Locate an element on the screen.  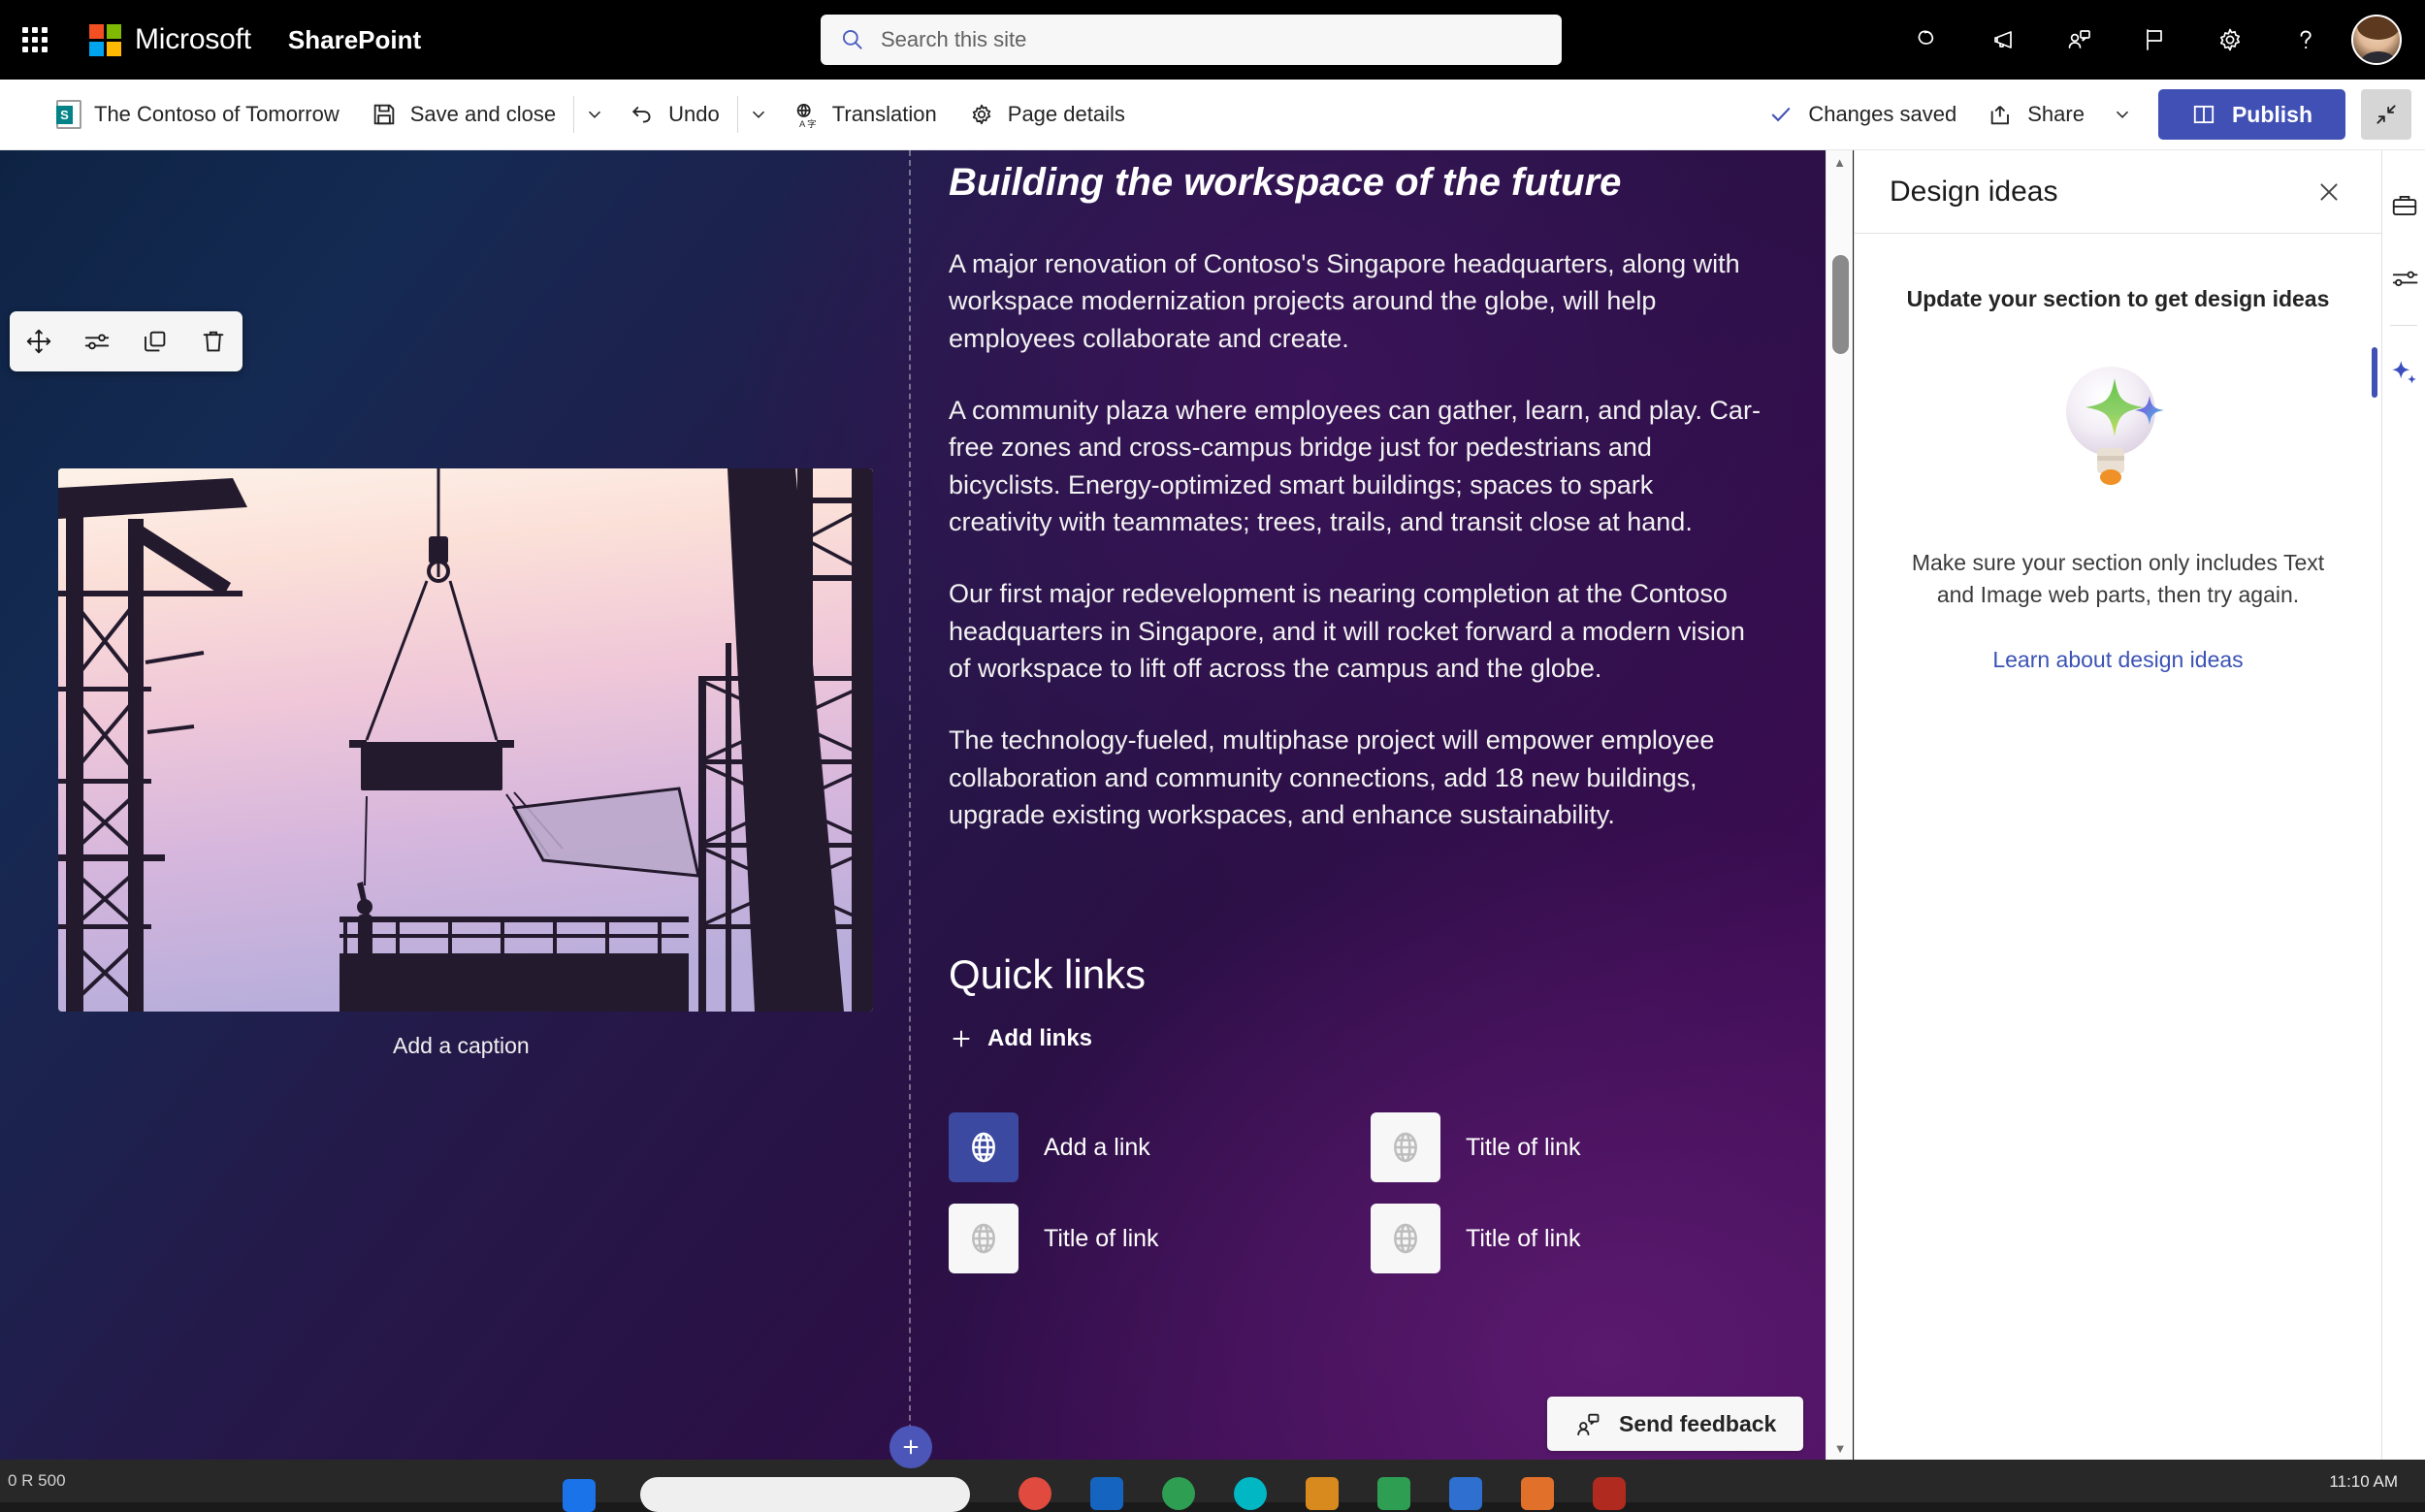
page-title-label: The Contoso of Tomorrow is located at coordinates (217, 114).